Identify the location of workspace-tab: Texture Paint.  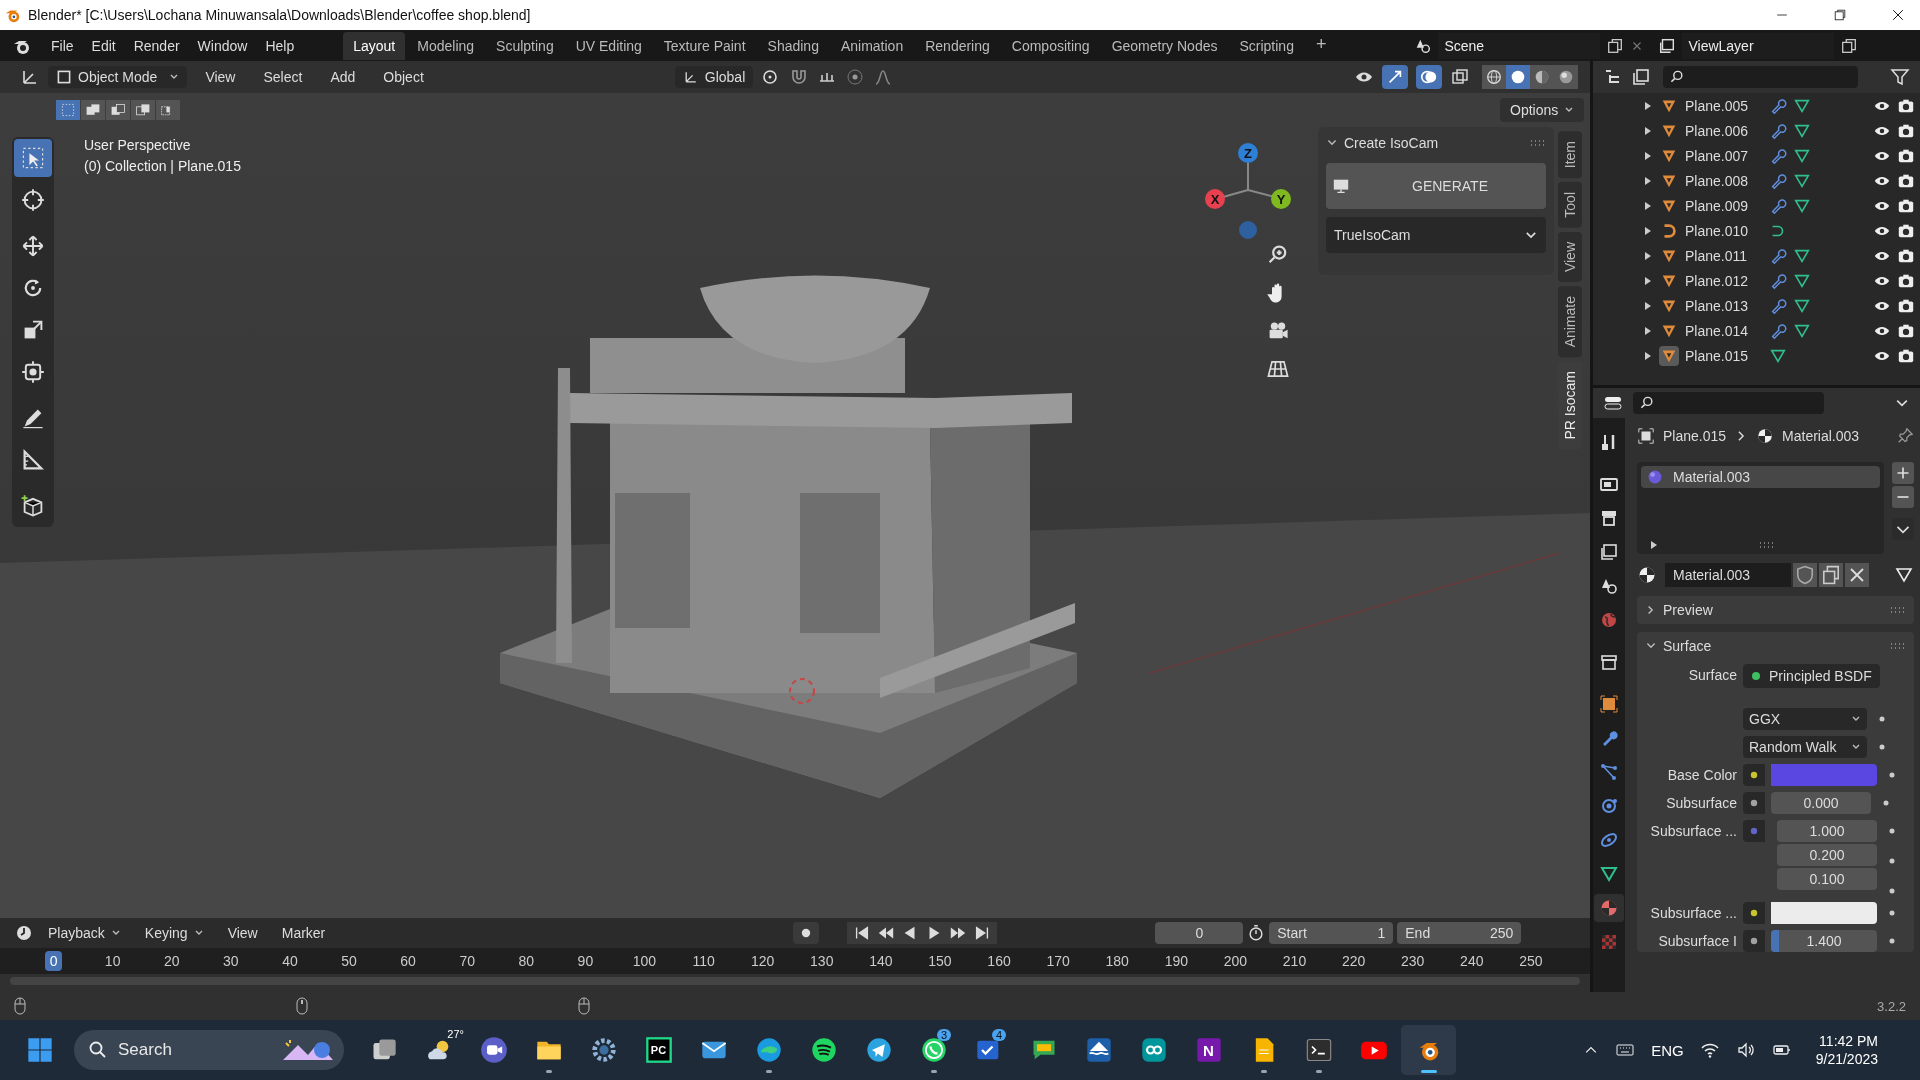
(704, 45).